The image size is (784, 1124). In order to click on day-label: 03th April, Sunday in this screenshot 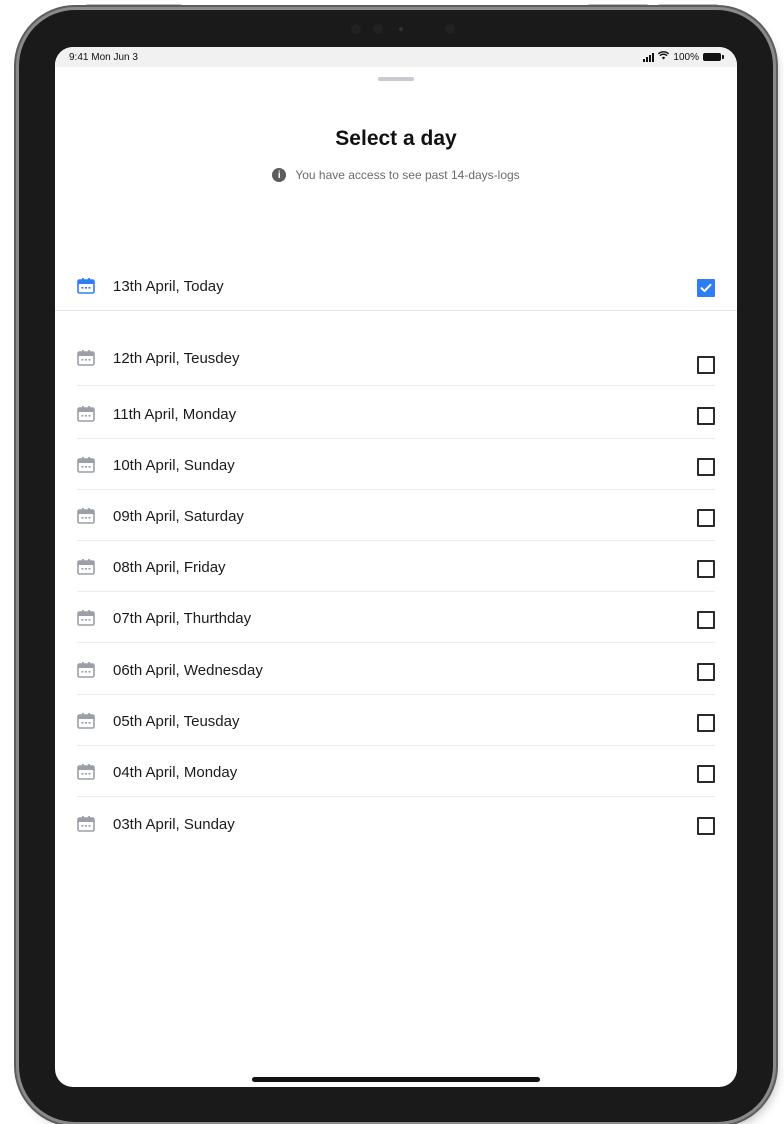, I will do `click(174, 824)`.